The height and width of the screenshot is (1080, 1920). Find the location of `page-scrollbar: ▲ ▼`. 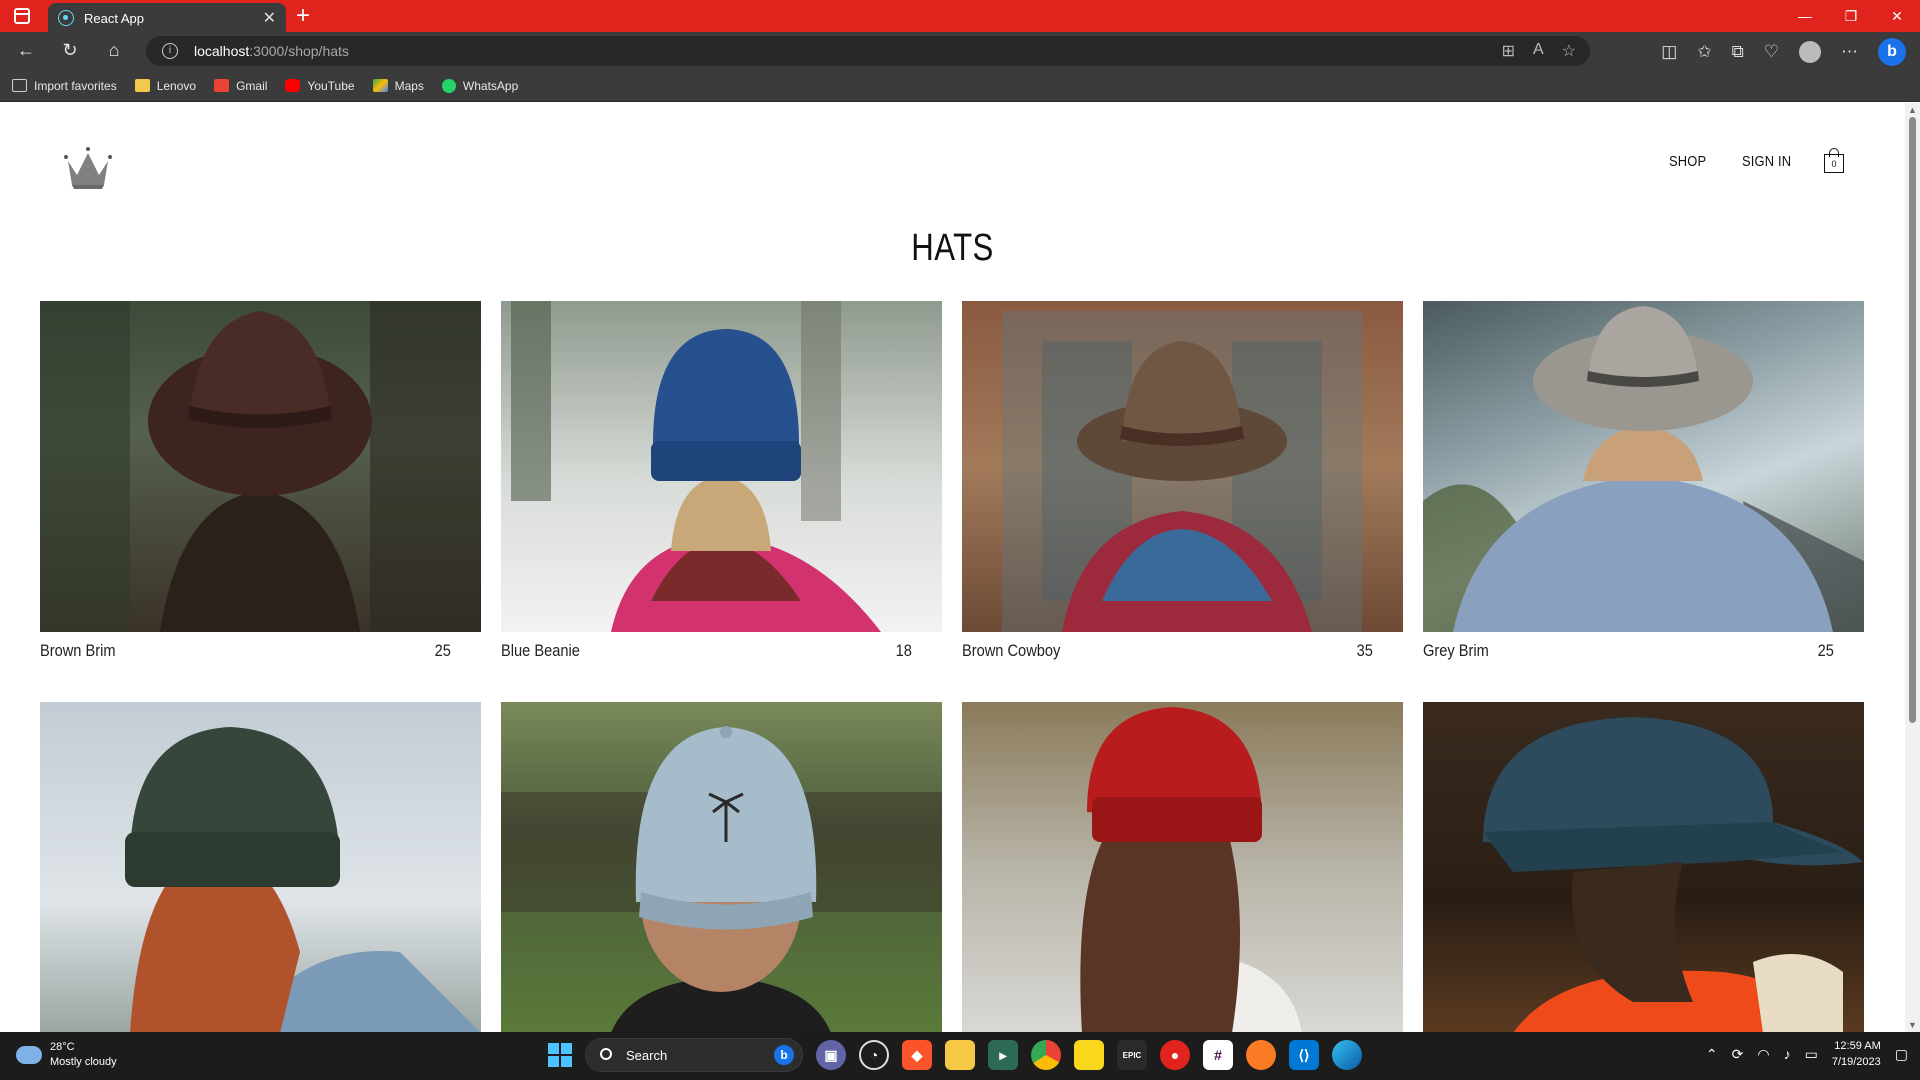

page-scrollbar: ▲ ▼ is located at coordinates (1912, 567).